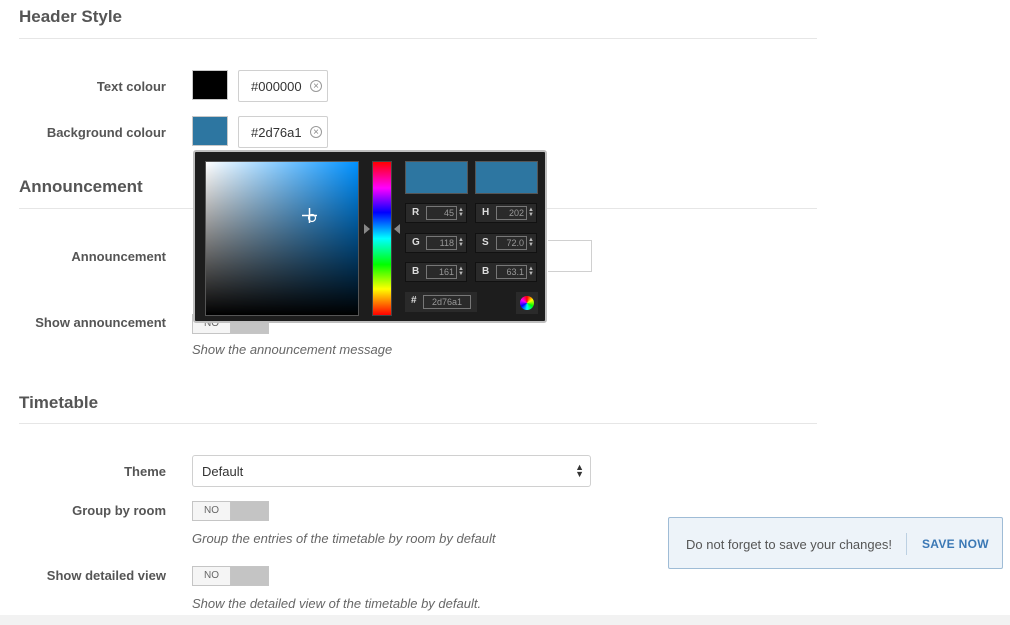 The width and height of the screenshot is (1010, 625). Describe the element at coordinates (391, 471) in the screenshot. I see `theme-select: Default ▲ ▼` at that location.